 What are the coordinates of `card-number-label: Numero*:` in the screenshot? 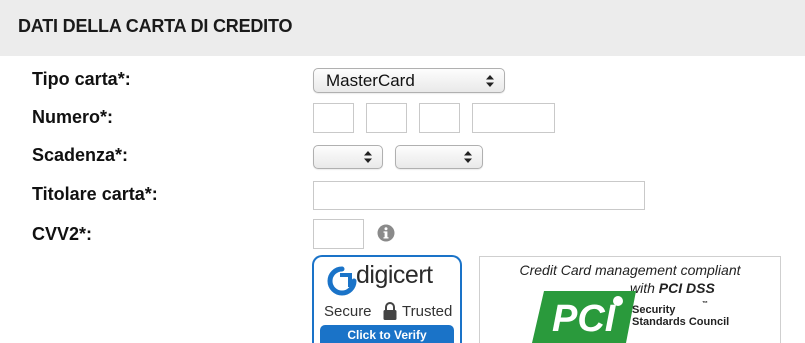 It's located at (73, 117).